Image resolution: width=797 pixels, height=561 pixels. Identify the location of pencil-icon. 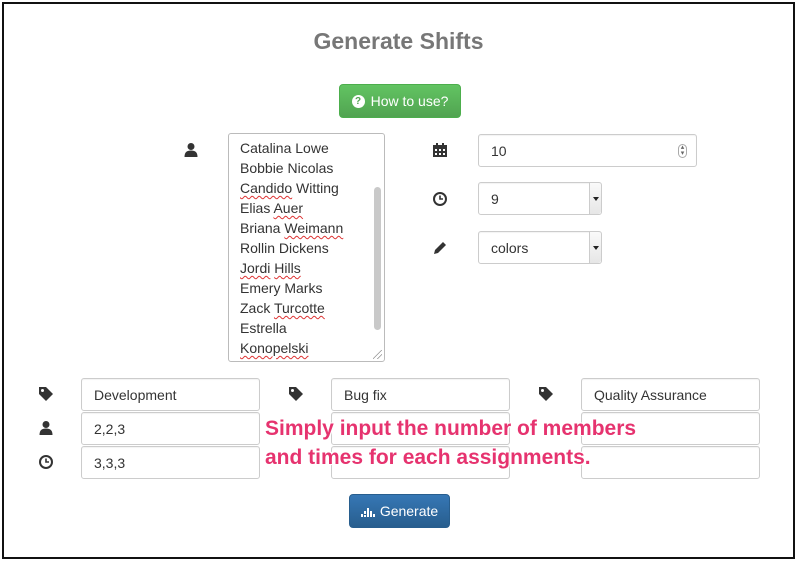
(440, 248).